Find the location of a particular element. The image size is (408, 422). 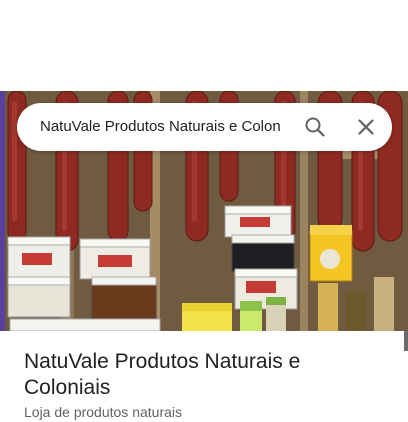

place-title: NatuVale Produtos Naturais e Coloniais is located at coordinates (162, 374).